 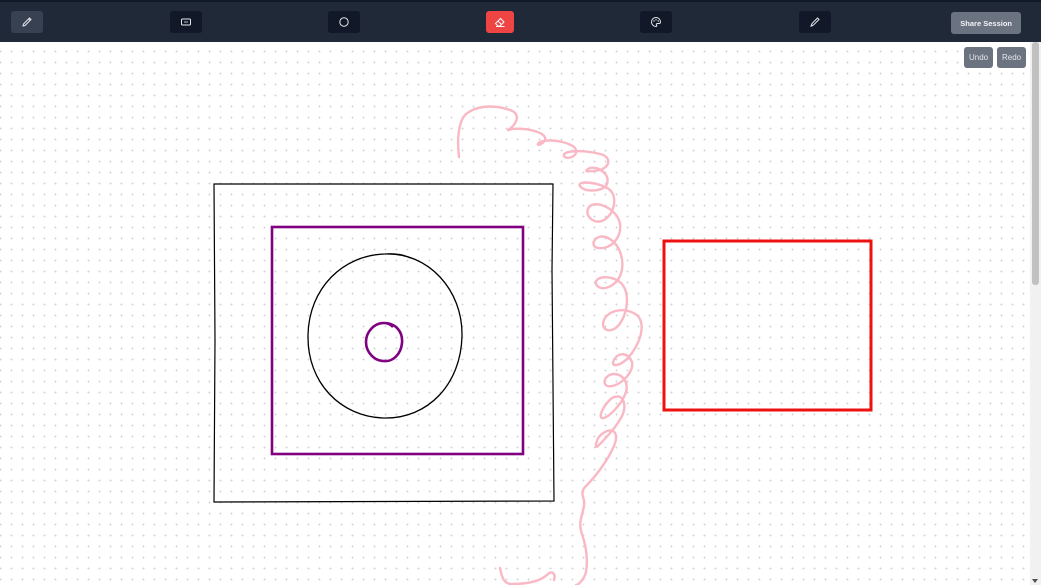 I want to click on circle-tool-button, so click(x=344, y=22).